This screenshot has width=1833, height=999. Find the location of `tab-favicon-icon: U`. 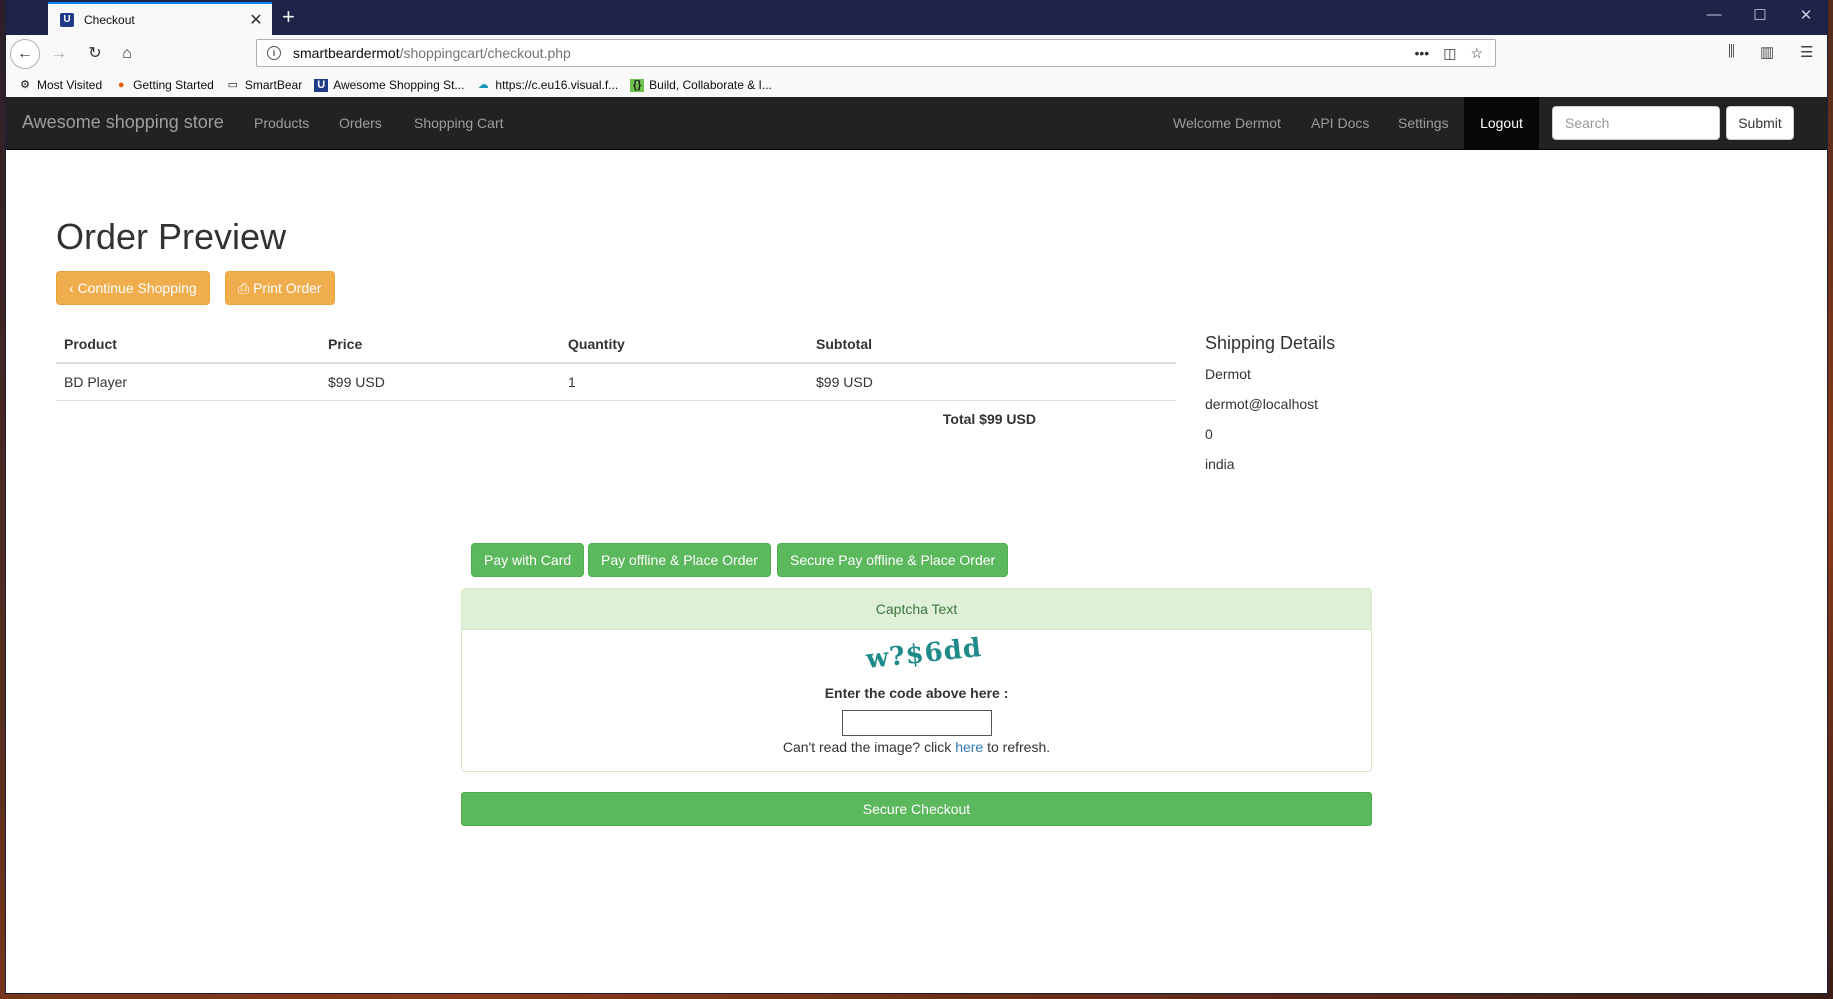

tab-favicon-icon: U is located at coordinates (67, 19).